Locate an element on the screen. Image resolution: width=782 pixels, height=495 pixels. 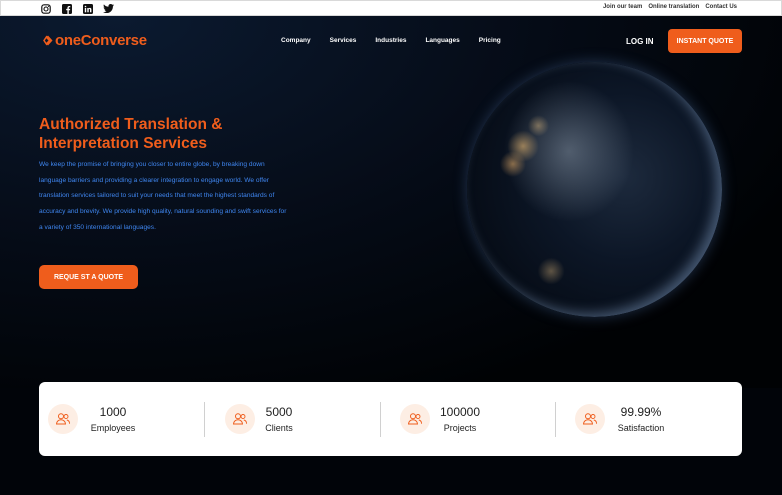
stat-value: 1000 is located at coordinates (113, 412).